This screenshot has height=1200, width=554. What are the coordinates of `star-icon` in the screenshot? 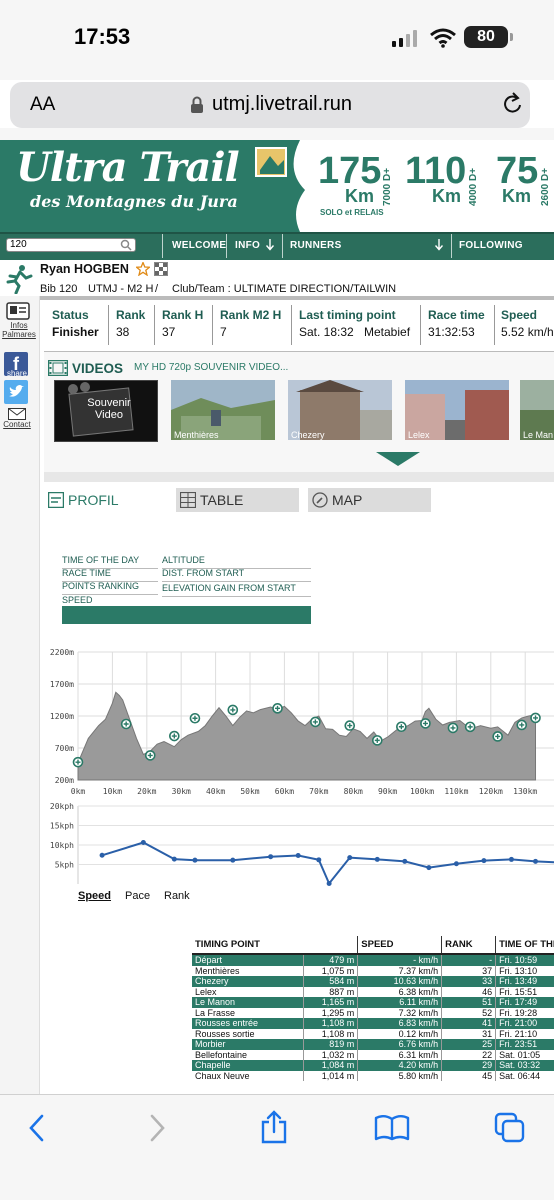 It's located at (143, 269).